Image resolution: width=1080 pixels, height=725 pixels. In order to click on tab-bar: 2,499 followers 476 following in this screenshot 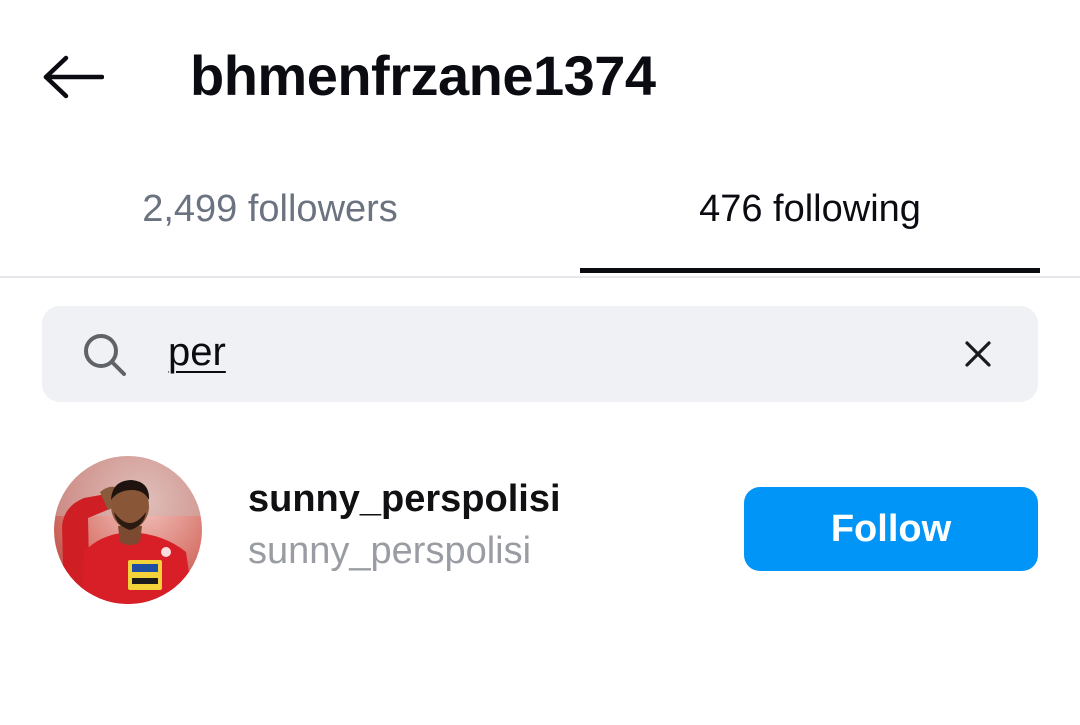, I will do `click(540, 224)`.